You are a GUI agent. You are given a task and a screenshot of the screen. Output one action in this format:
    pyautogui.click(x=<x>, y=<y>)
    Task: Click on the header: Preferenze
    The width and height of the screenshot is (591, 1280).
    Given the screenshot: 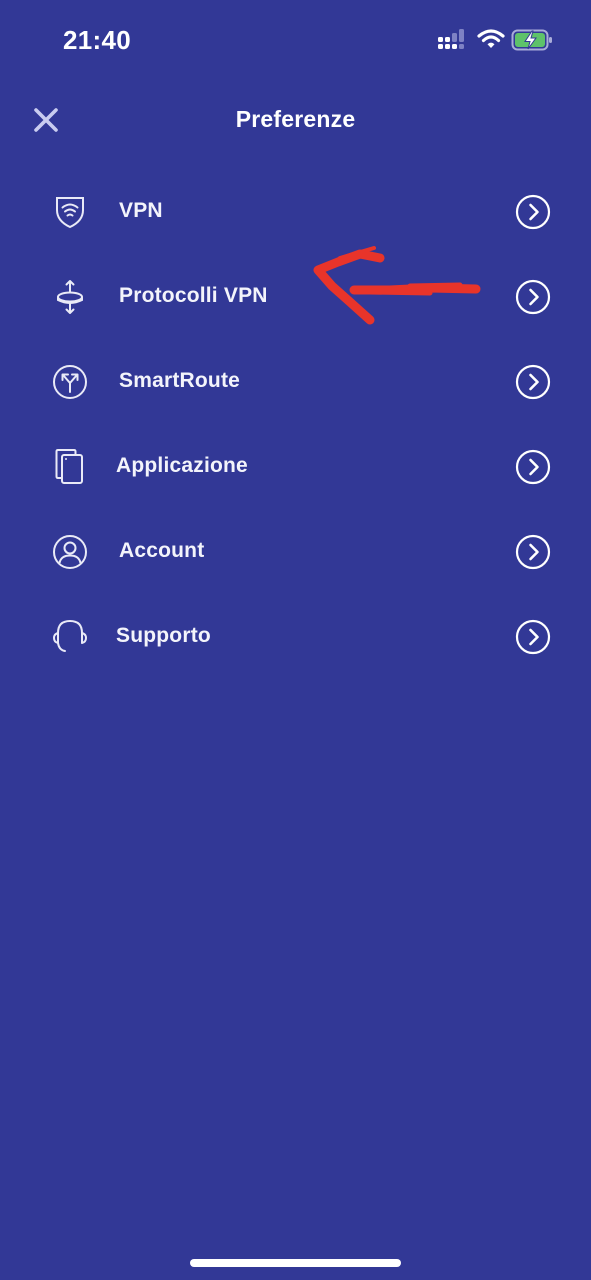 What is the action you would take?
    pyautogui.click(x=295, y=120)
    